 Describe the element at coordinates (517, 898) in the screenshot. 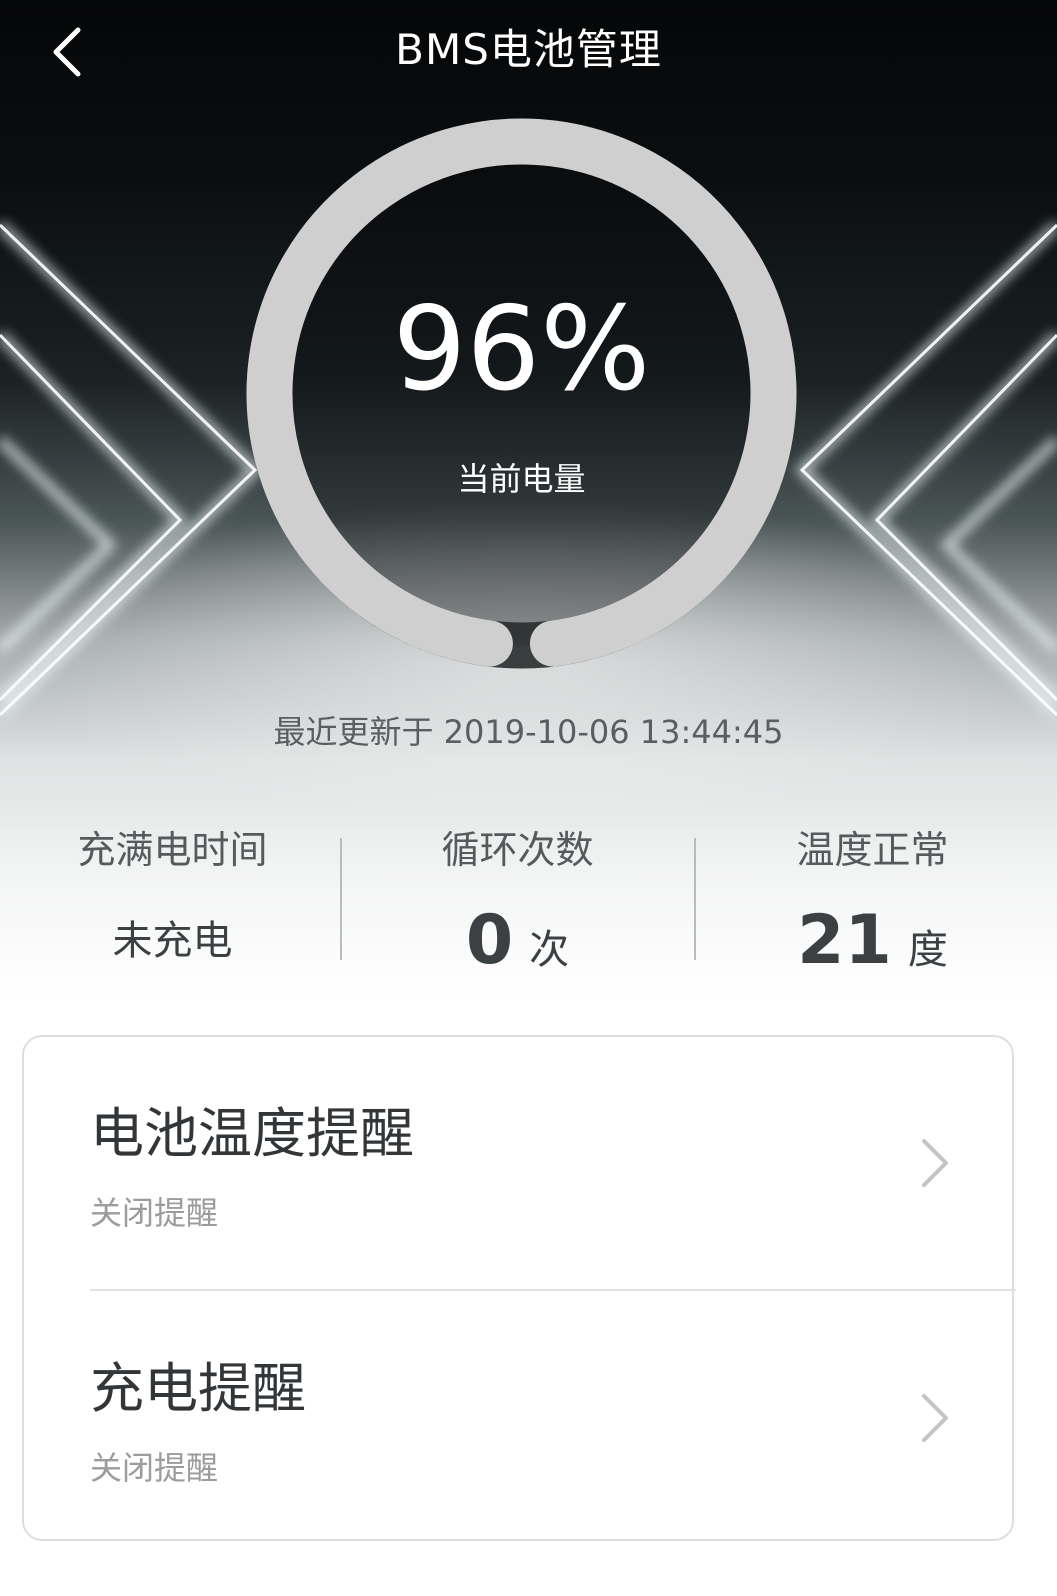

I see `stat-cycle-count: 循环次数 0次` at that location.